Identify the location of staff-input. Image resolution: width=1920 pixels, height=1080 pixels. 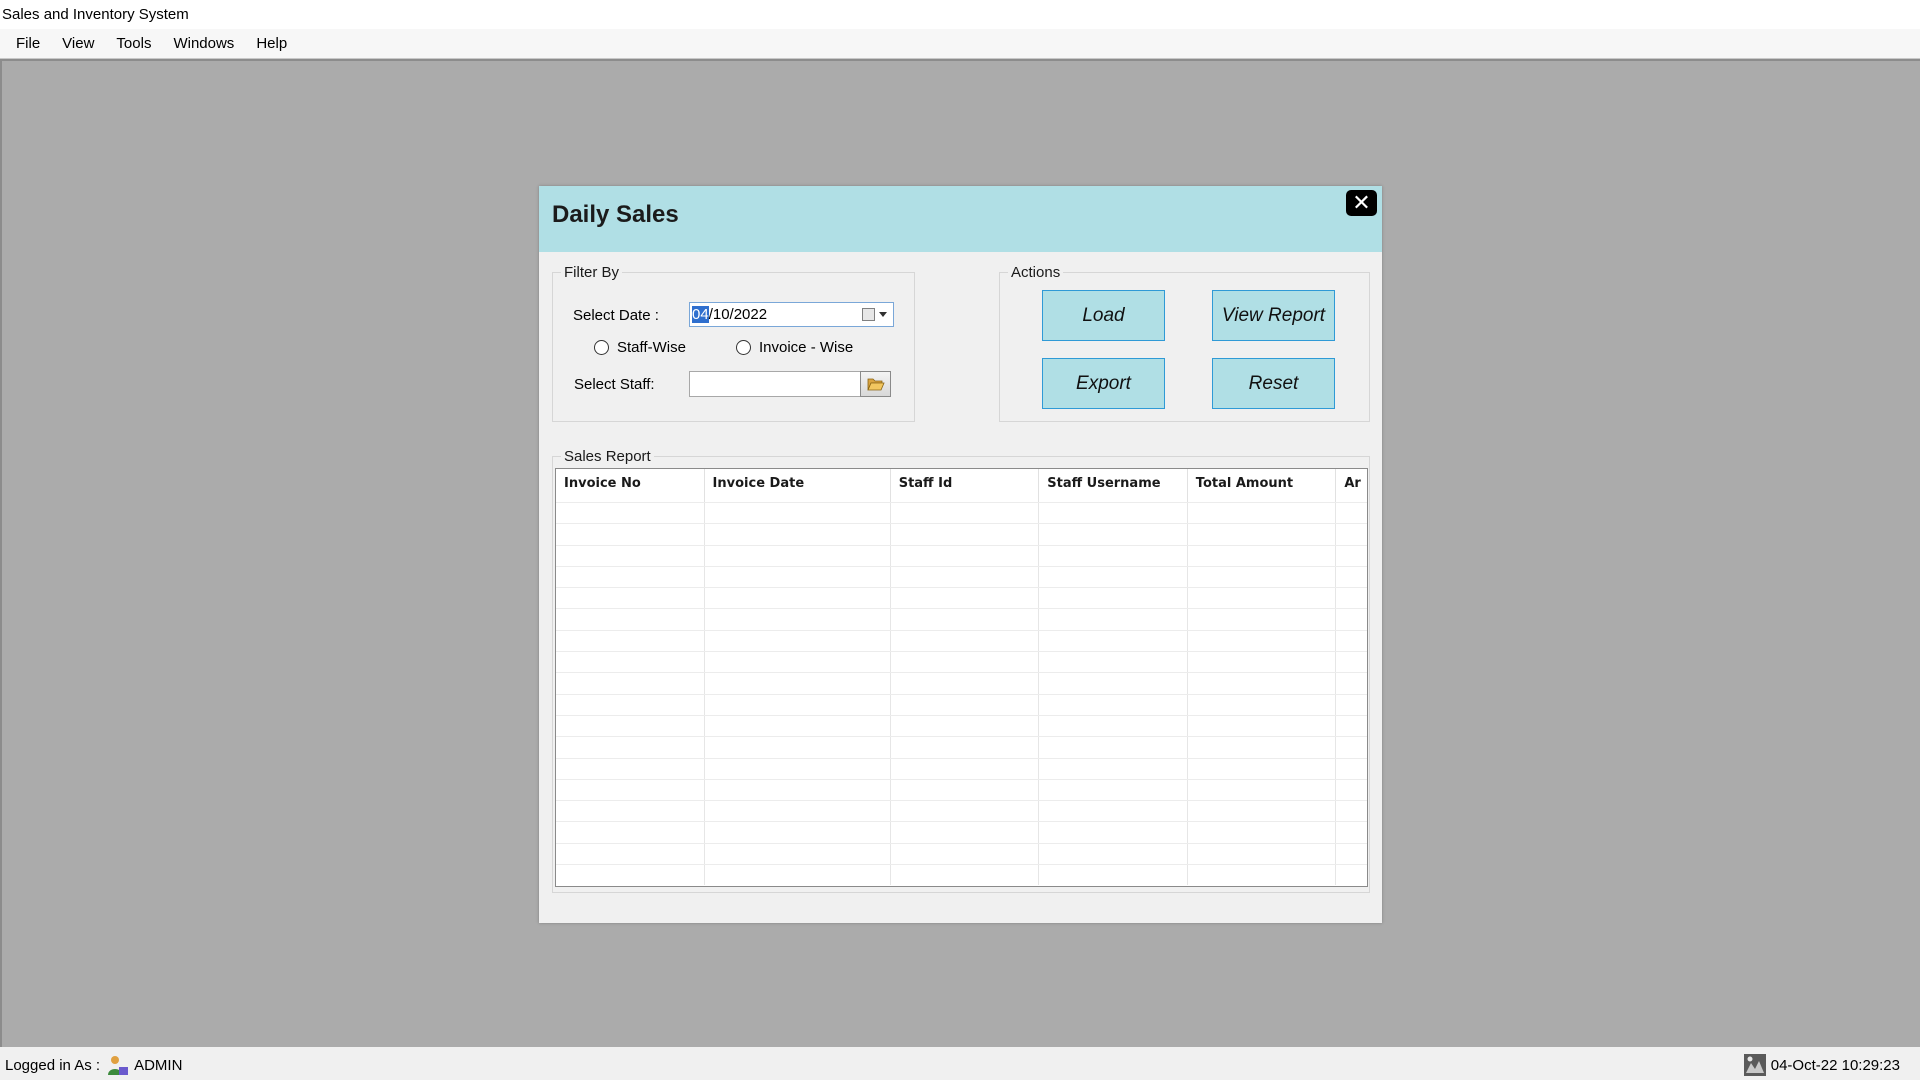
(775, 384).